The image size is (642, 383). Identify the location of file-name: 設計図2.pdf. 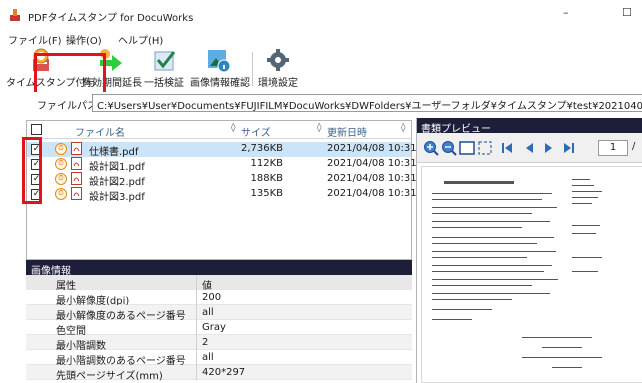
(117, 182).